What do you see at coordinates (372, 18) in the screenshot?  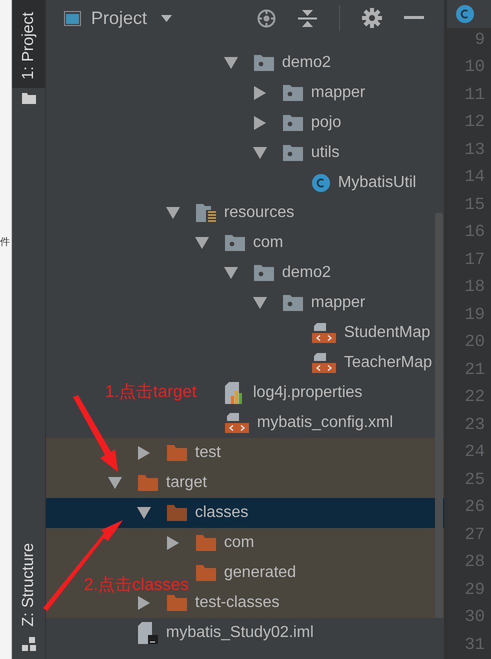 I see `settings-icon` at bounding box center [372, 18].